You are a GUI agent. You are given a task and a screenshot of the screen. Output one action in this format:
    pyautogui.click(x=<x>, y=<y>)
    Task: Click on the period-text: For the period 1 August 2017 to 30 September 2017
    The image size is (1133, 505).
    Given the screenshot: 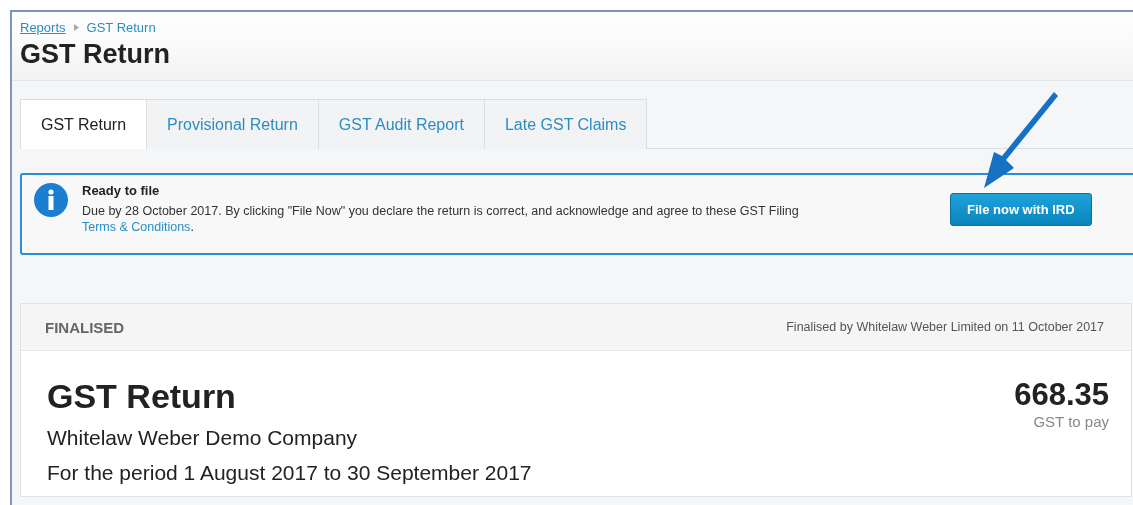 What is the action you would take?
    pyautogui.click(x=289, y=473)
    